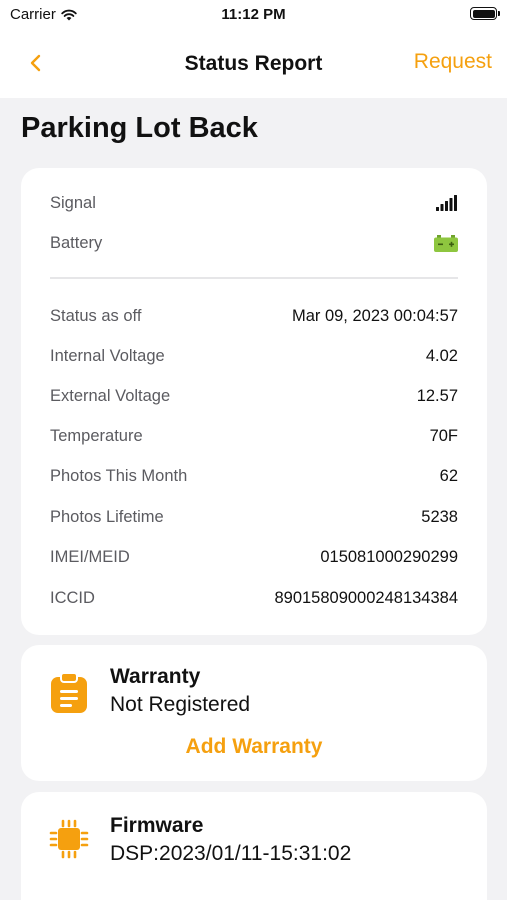 This screenshot has height=900, width=507. What do you see at coordinates (107, 516) in the screenshot?
I see `photos-lifetime-label: Photos Lifetime` at bounding box center [107, 516].